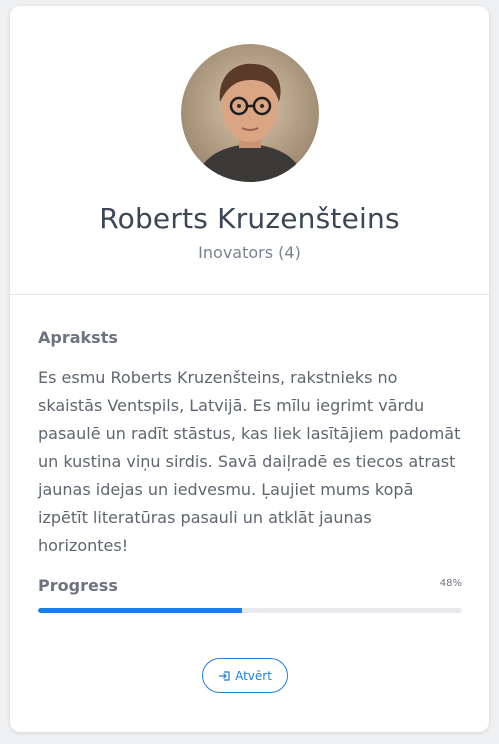  I want to click on profile-subtitle: Inovators (4), so click(249, 252).